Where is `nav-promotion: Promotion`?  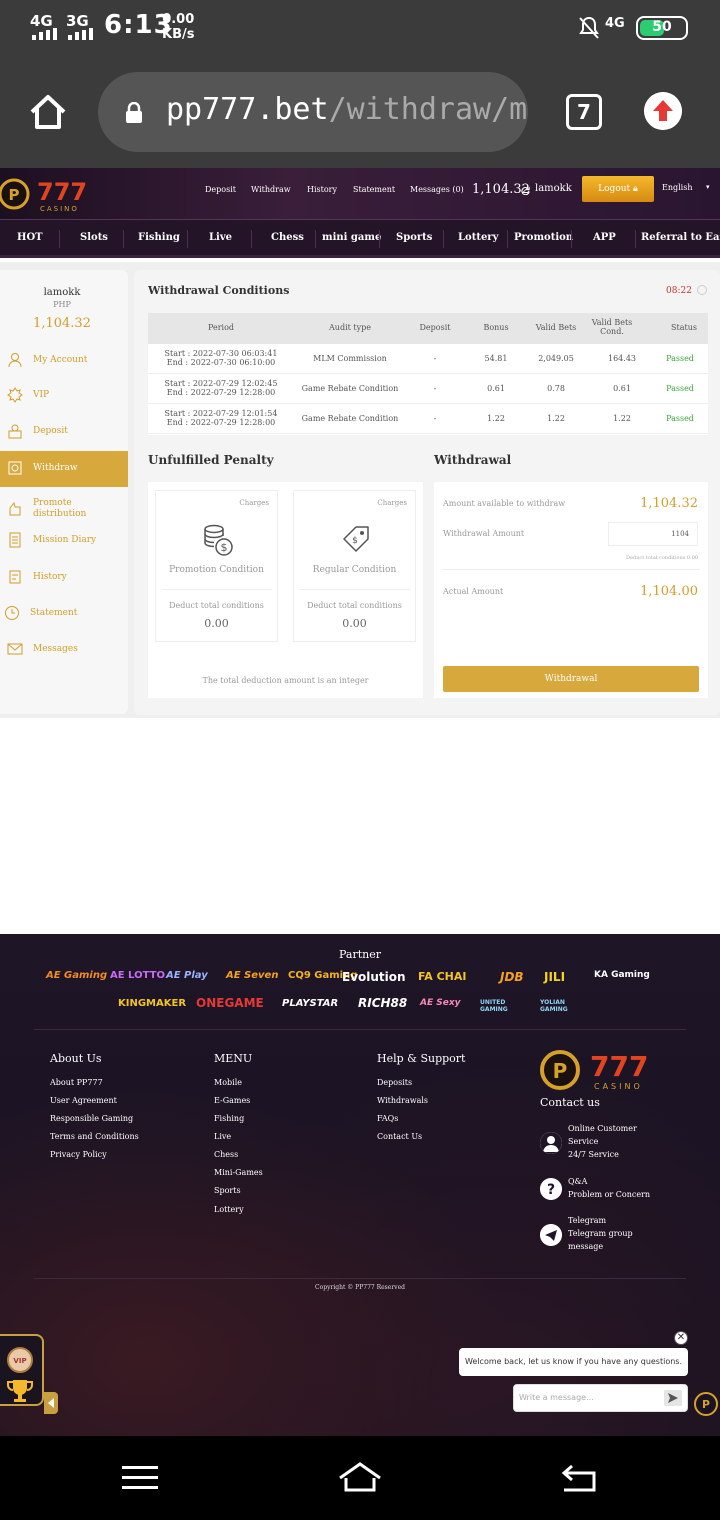 nav-promotion: Promotion is located at coordinates (543, 237).